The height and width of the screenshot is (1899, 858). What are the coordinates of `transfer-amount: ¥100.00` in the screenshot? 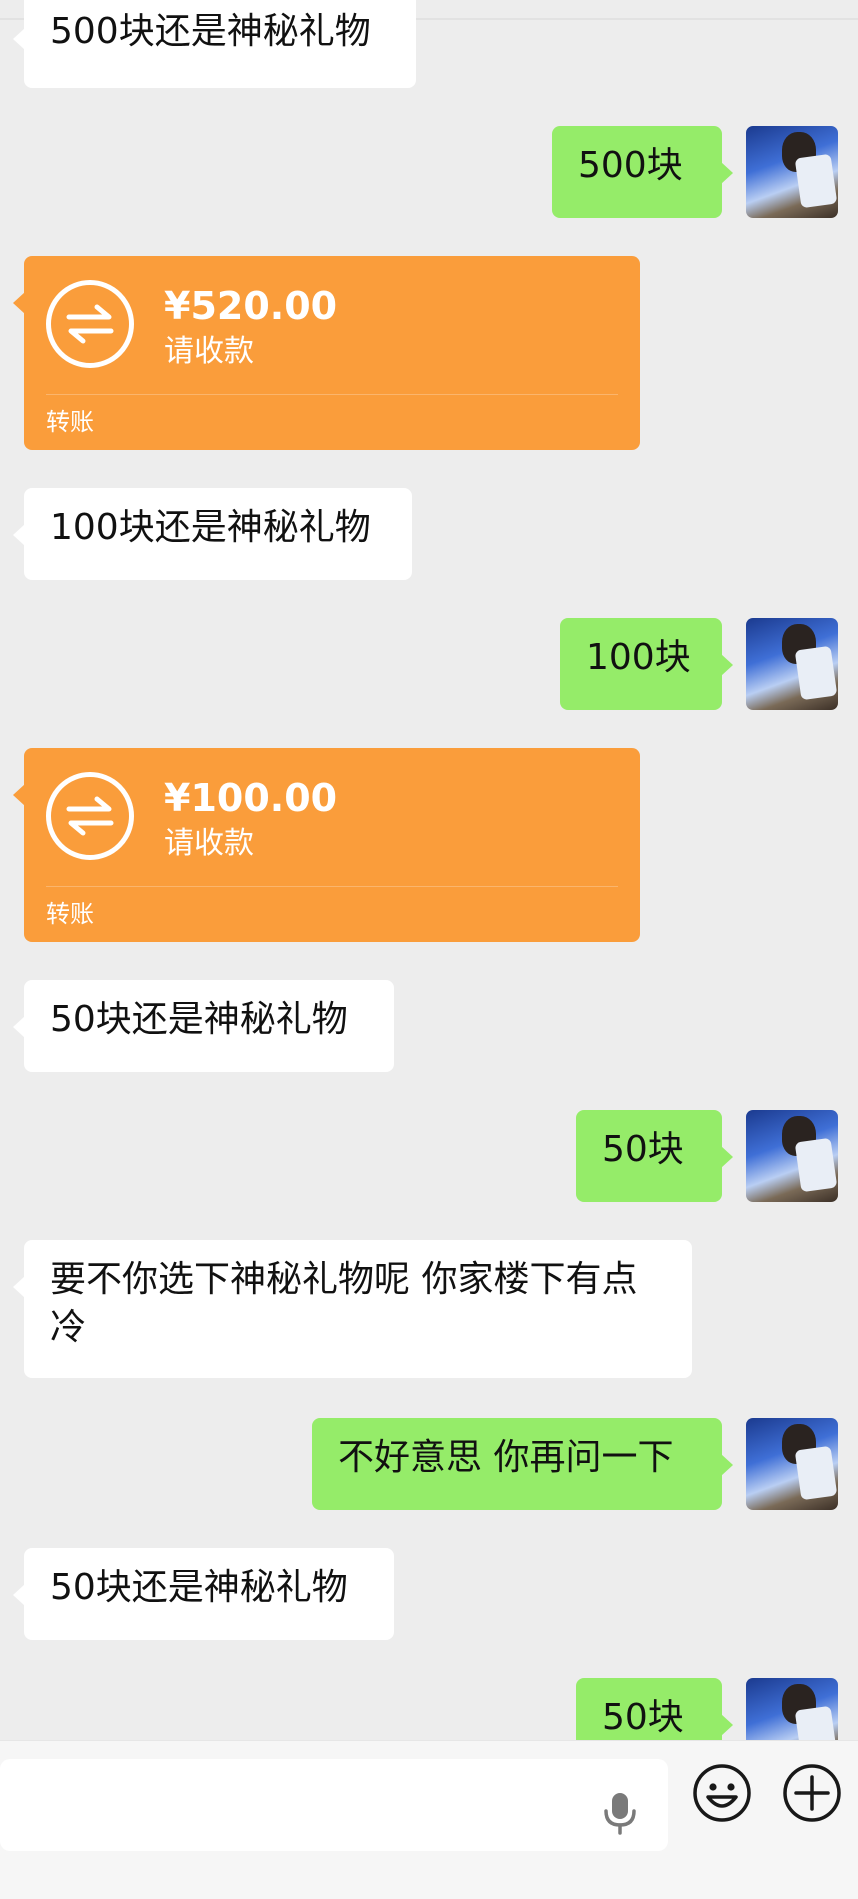 It's located at (251, 798).